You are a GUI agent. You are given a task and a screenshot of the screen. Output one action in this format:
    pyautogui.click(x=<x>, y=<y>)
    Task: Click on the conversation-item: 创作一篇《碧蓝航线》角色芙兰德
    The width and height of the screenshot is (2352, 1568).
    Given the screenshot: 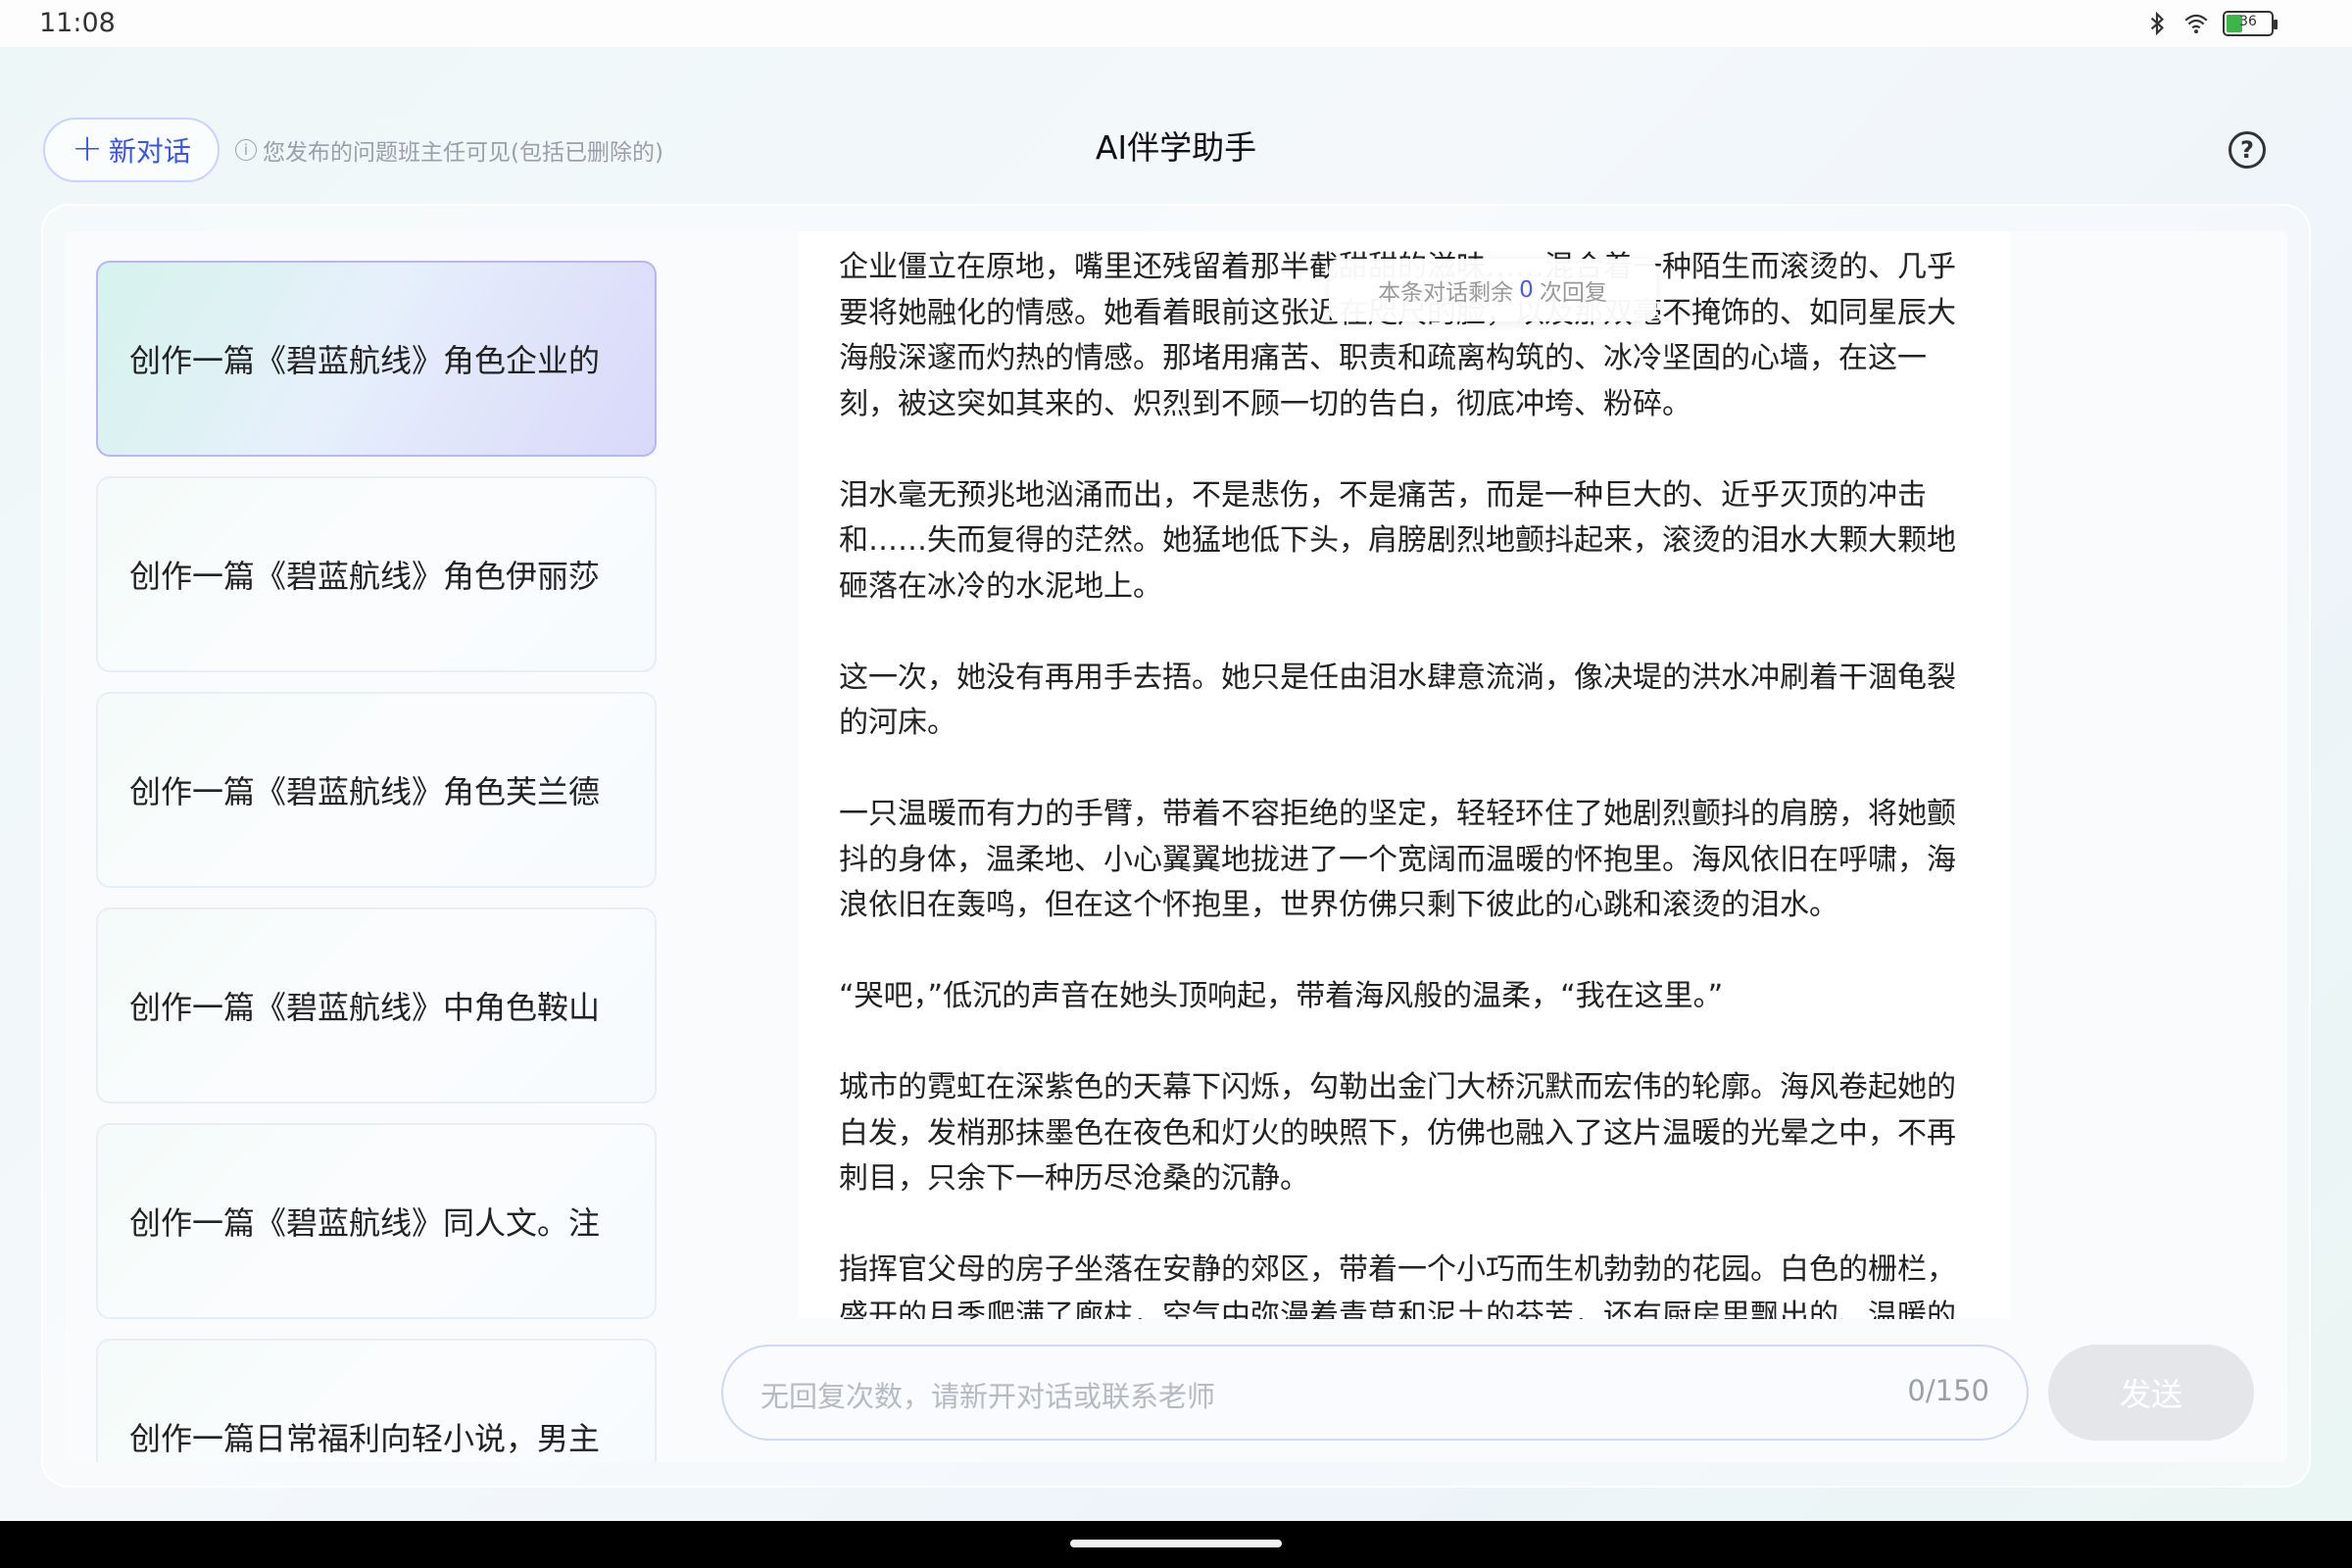 What is the action you would take?
    pyautogui.click(x=376, y=790)
    